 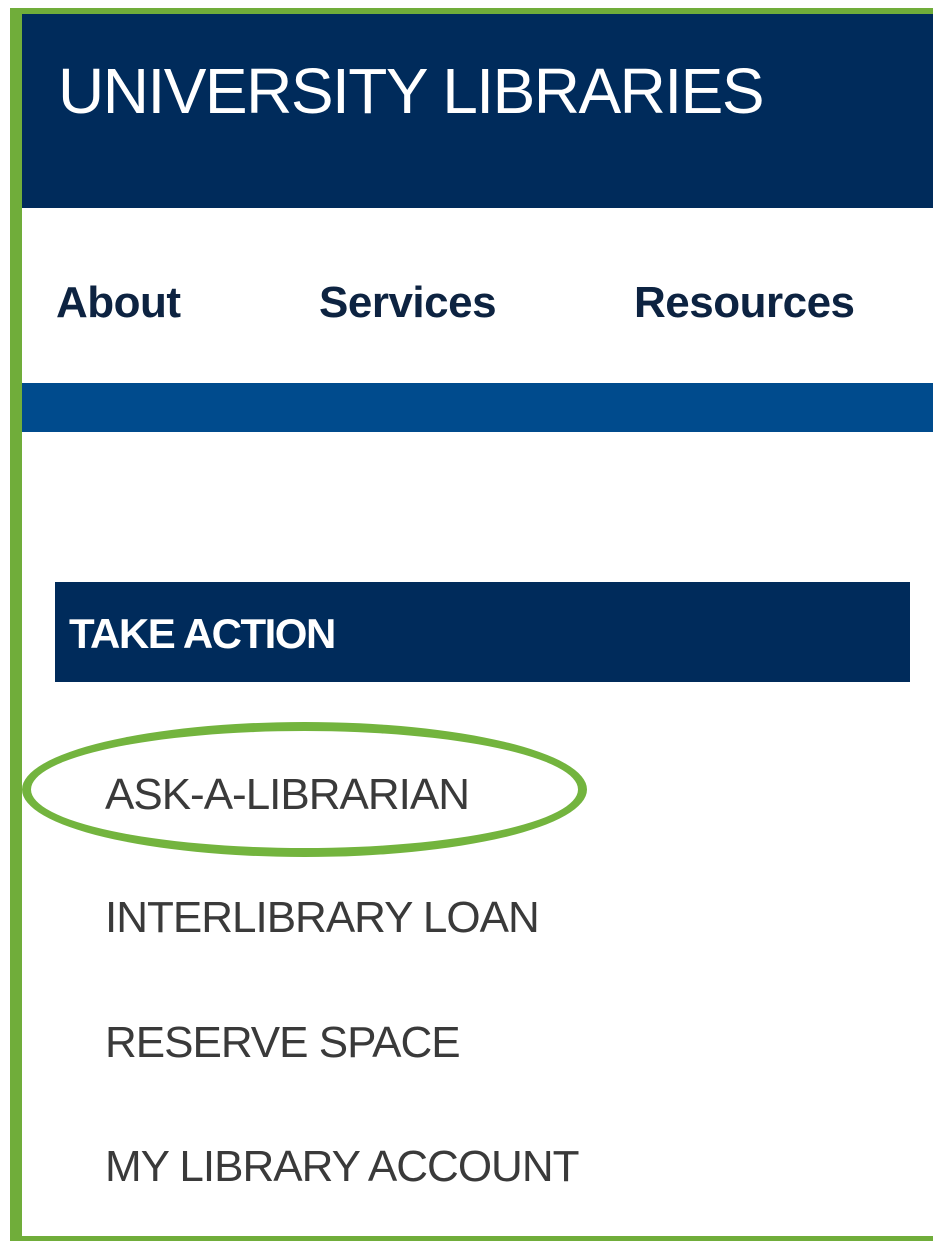 What do you see at coordinates (411, 91) in the screenshot?
I see `site-title: UNIVERSITY LIBRARIES` at bounding box center [411, 91].